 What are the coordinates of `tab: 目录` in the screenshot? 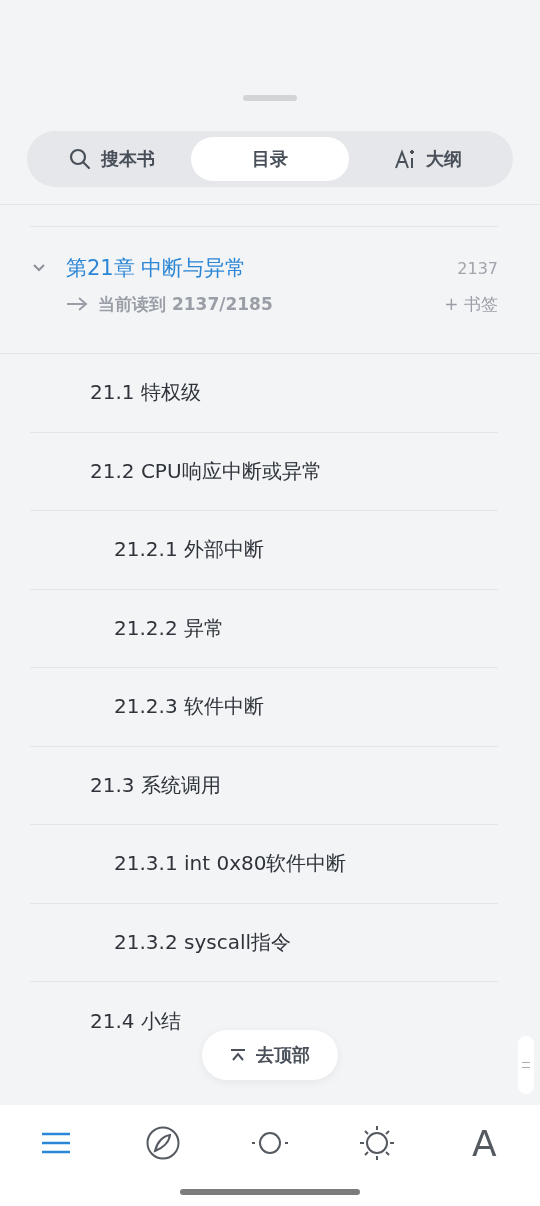 It's located at (270, 159).